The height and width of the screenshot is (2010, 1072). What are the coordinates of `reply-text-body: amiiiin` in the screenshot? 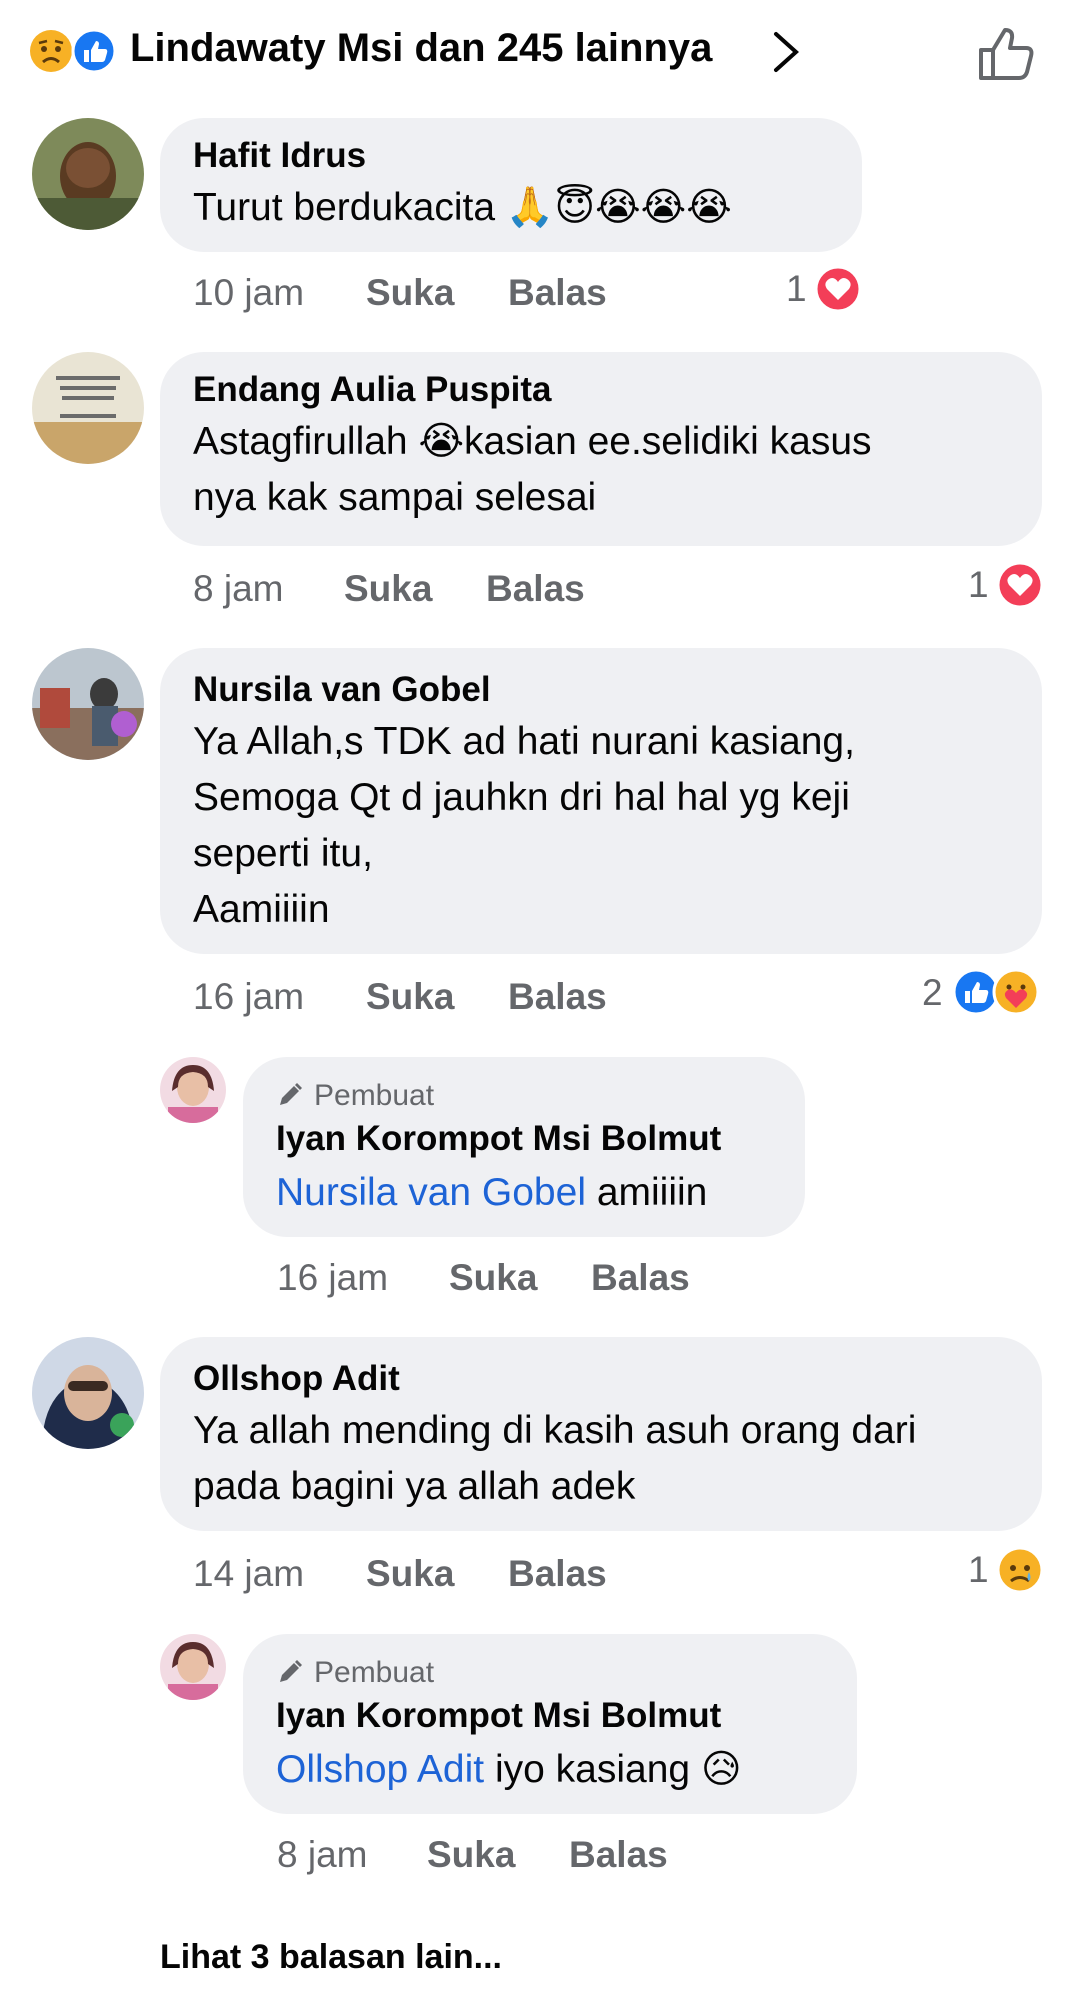 It's located at (646, 1192).